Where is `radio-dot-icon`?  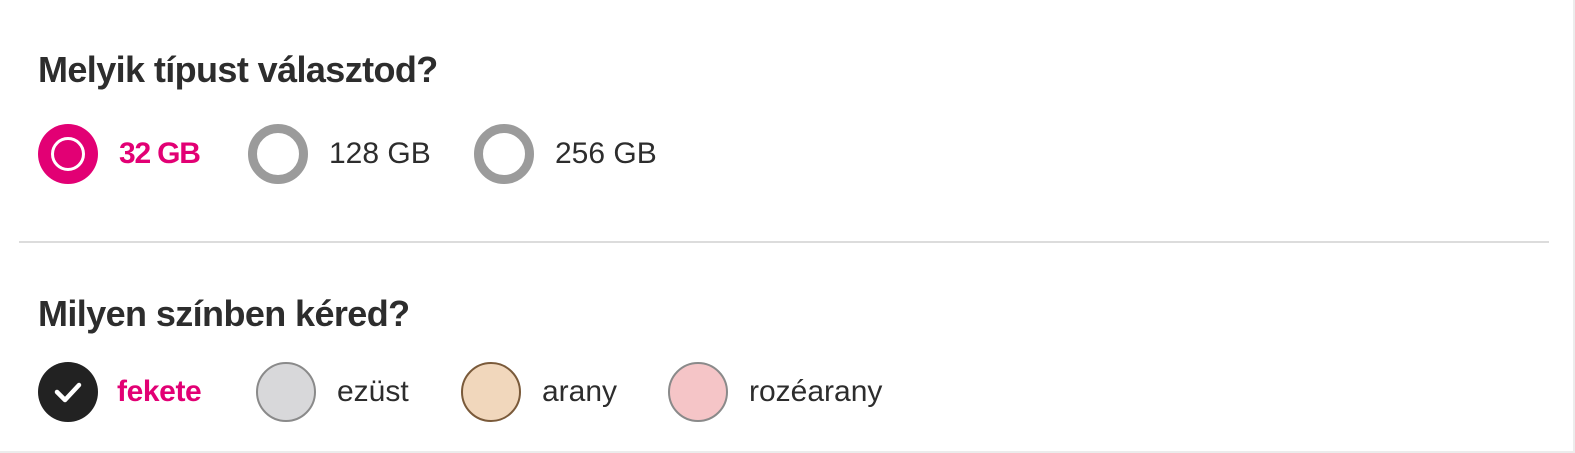 radio-dot-icon is located at coordinates (68, 154).